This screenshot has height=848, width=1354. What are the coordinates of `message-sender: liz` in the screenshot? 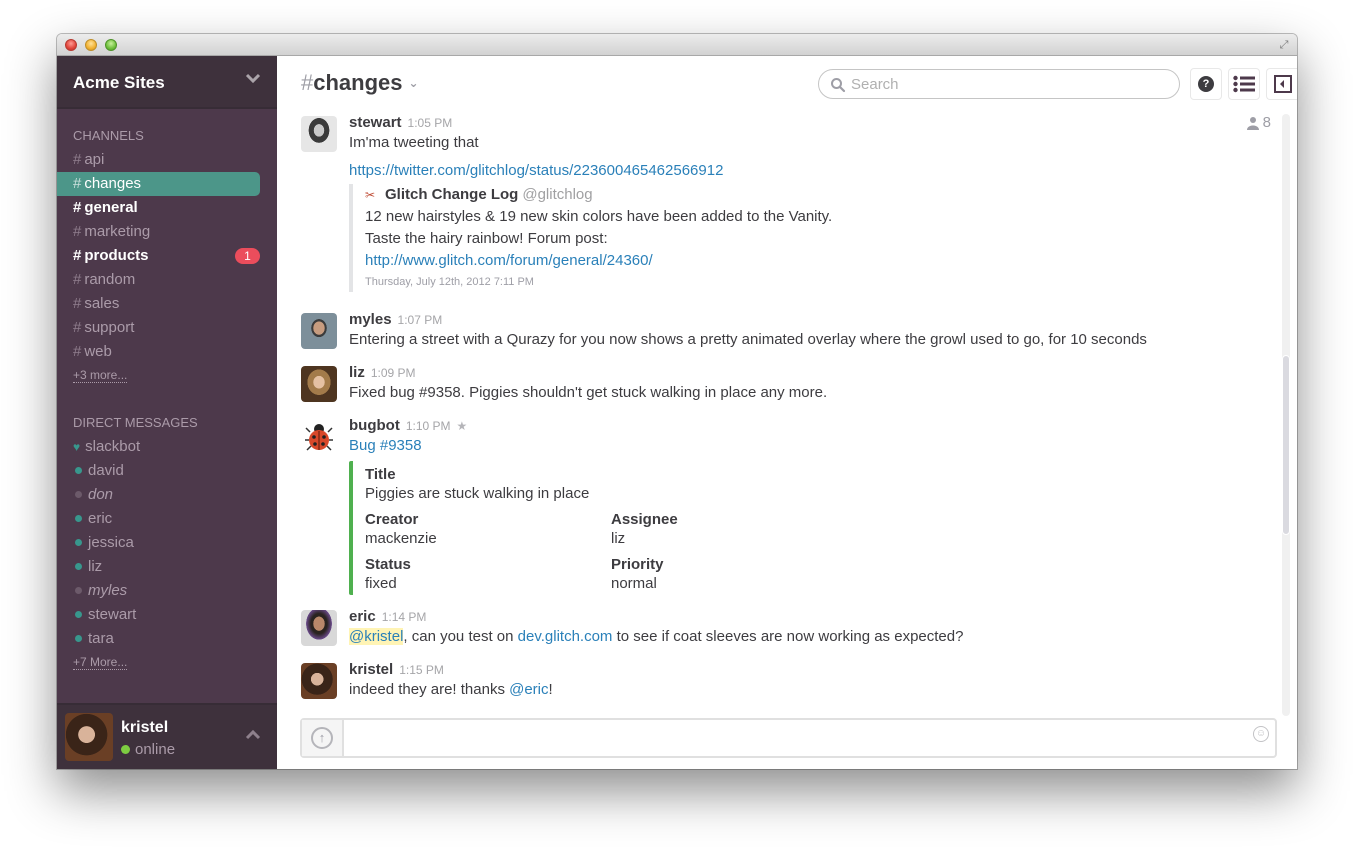 It's located at (357, 372).